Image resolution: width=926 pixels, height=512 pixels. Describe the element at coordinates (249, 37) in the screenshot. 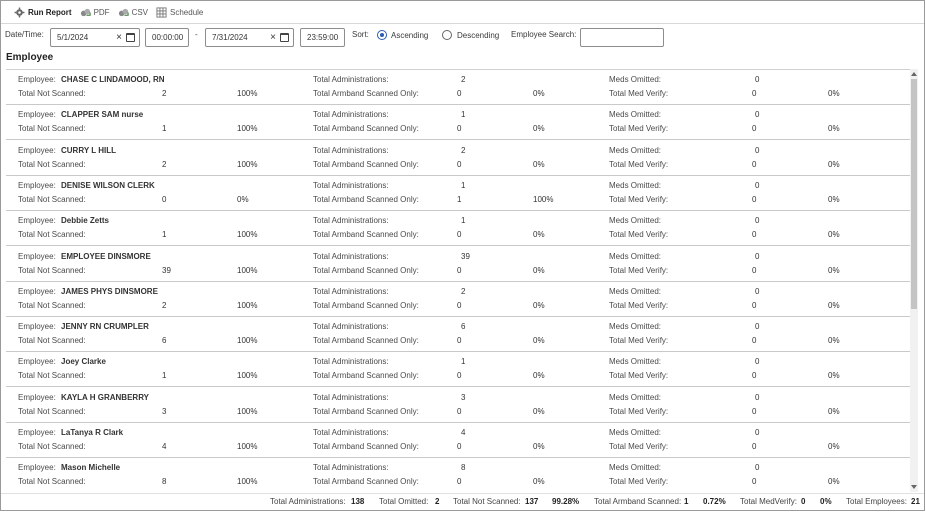

I see `end-date-input: 7/31/2024 ×` at that location.